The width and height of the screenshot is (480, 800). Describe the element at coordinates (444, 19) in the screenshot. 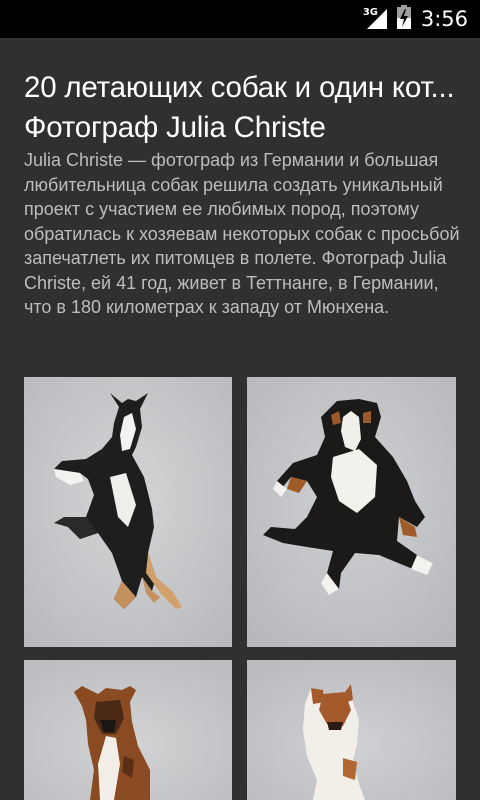

I see `status-time: 3:56` at that location.